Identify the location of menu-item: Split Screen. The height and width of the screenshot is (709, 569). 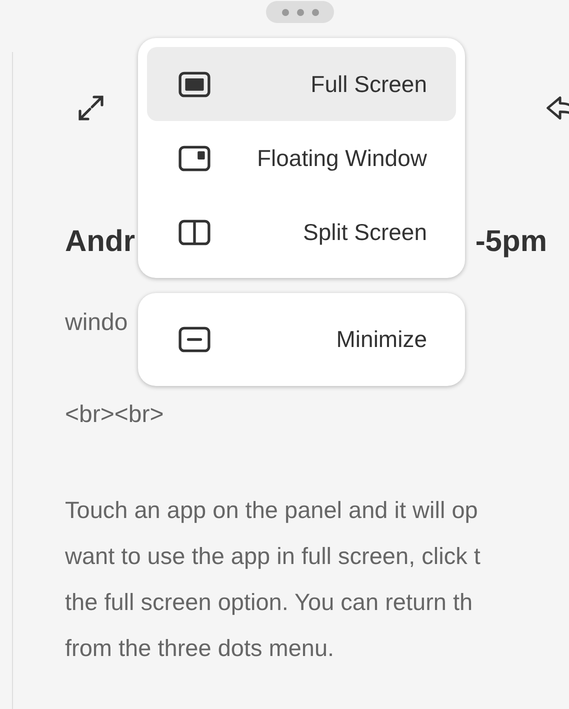
(301, 232).